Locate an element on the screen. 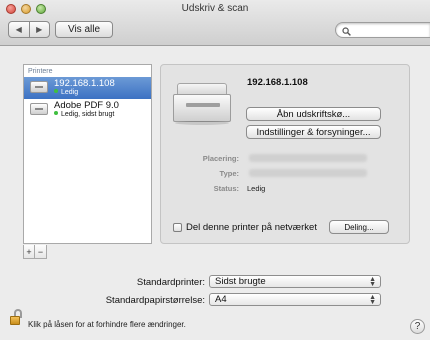 This screenshot has height=340, width=430. printer-list-item: Adobe PDF 9.0 Ledig, sidst brugt is located at coordinates (87, 110).